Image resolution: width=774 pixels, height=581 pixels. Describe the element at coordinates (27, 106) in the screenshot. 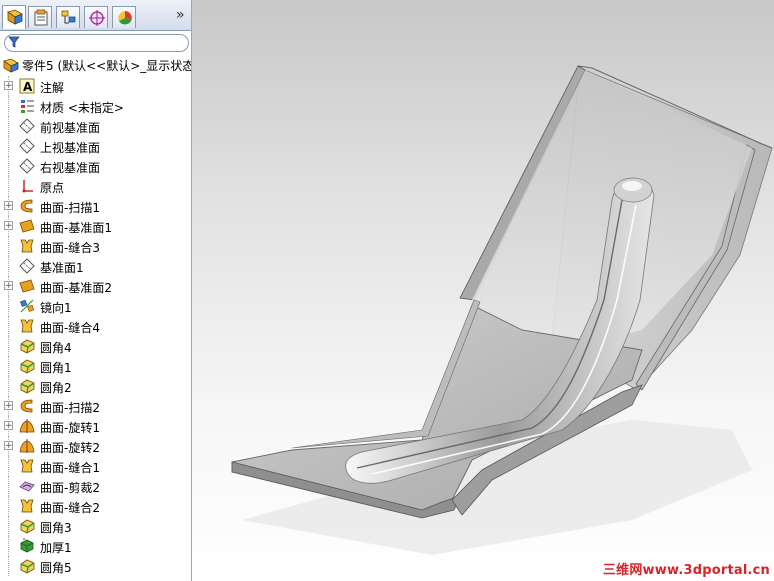

I see `material-icon` at that location.